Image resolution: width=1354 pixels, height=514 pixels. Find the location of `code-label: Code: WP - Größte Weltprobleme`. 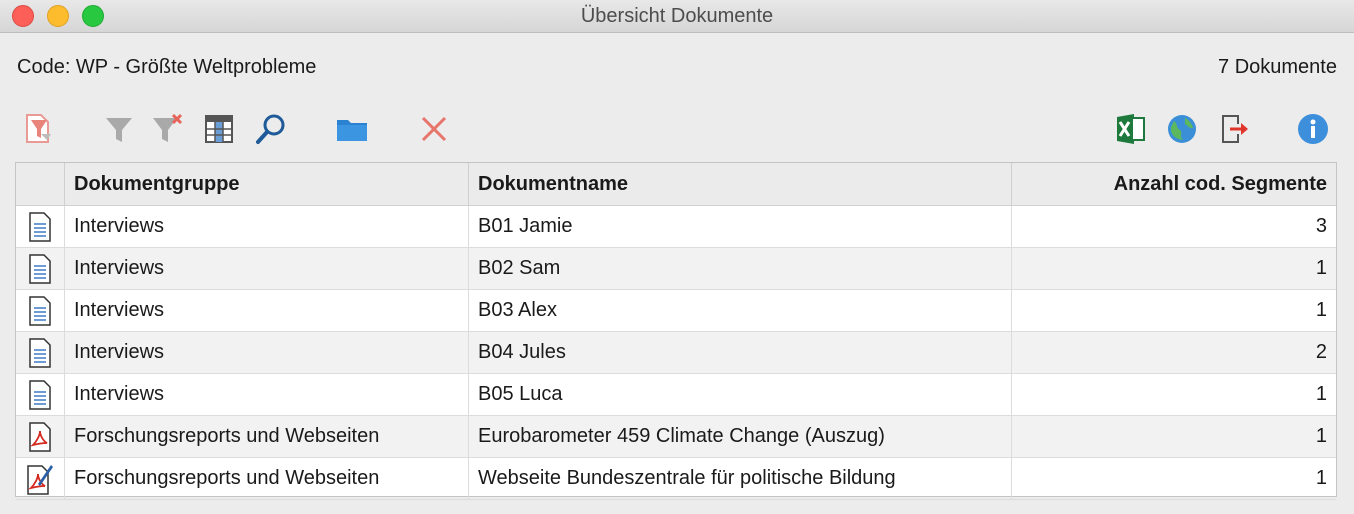

code-label: Code: WP - Größte Weltprobleme is located at coordinates (167, 67).